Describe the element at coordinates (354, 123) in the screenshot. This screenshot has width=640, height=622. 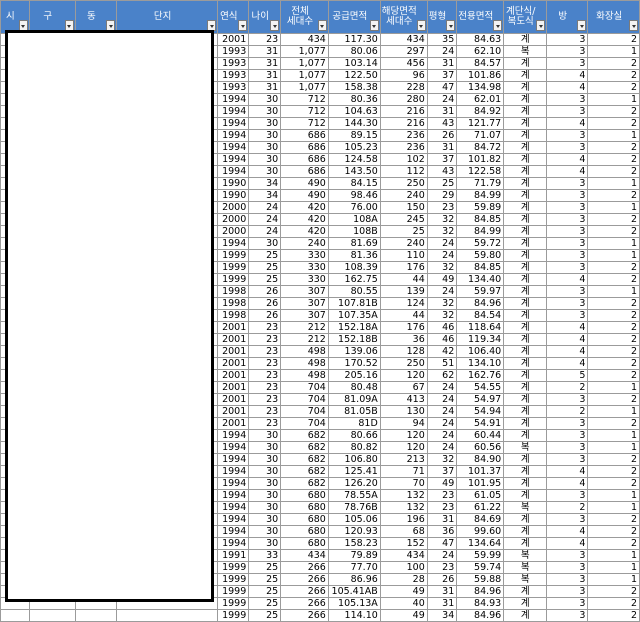
I see `table-cell: 144.30` at that location.